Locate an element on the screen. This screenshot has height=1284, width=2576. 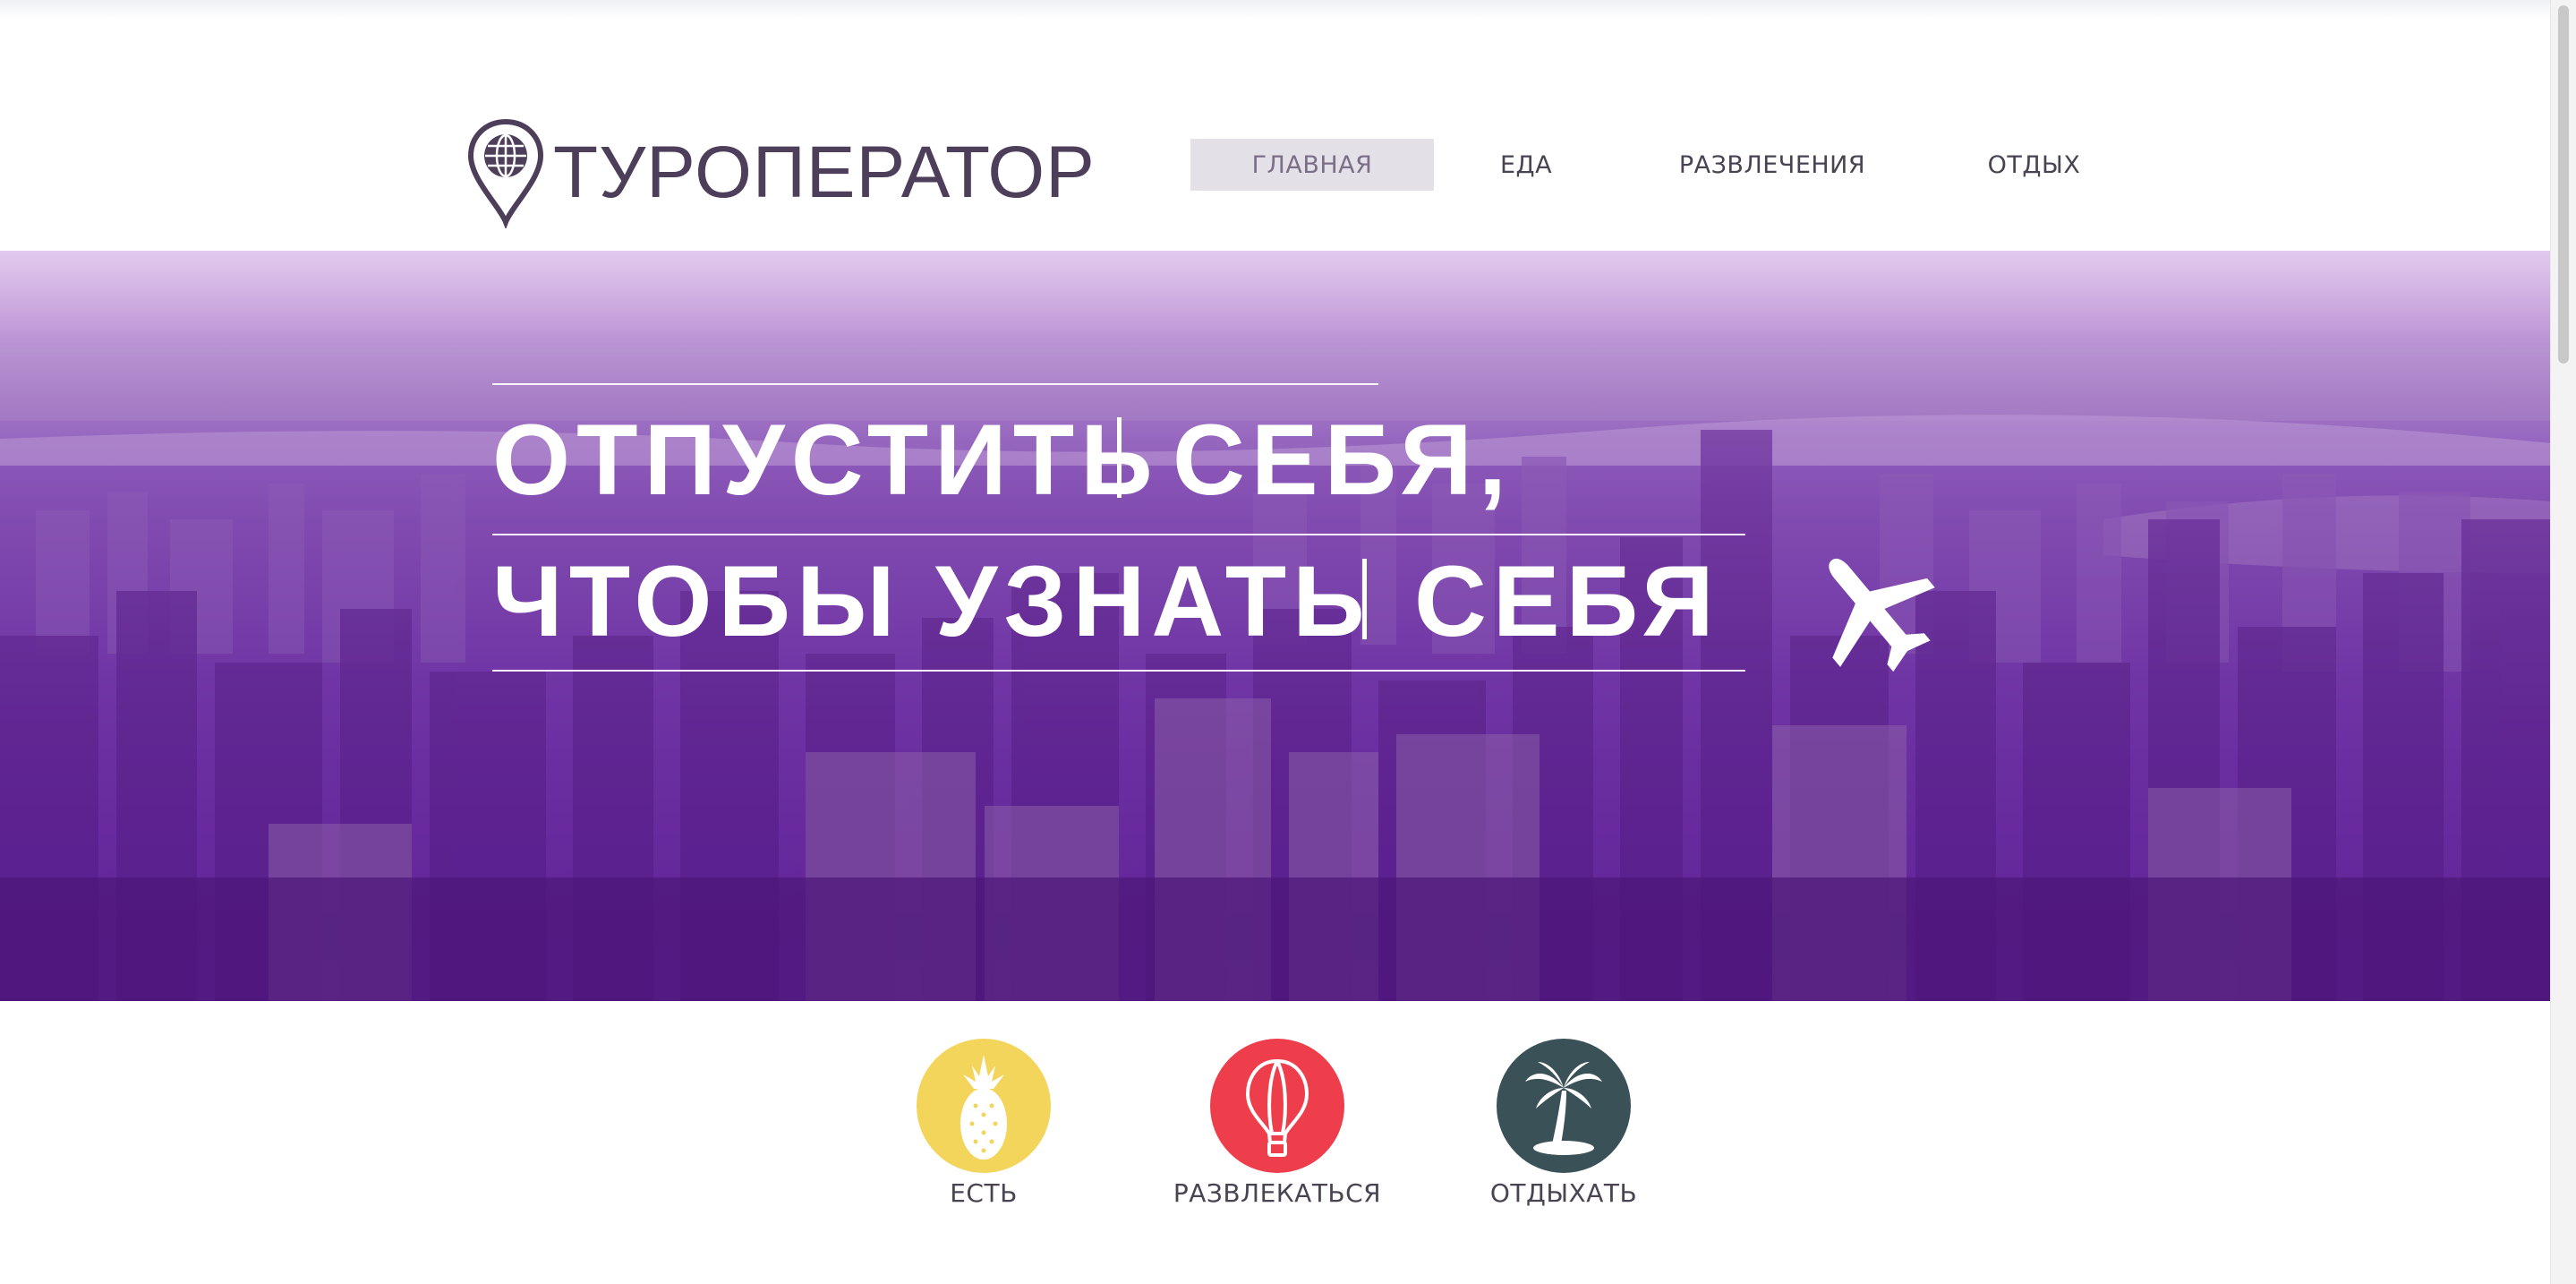
headline-rule-middle is located at coordinates (1118, 534).